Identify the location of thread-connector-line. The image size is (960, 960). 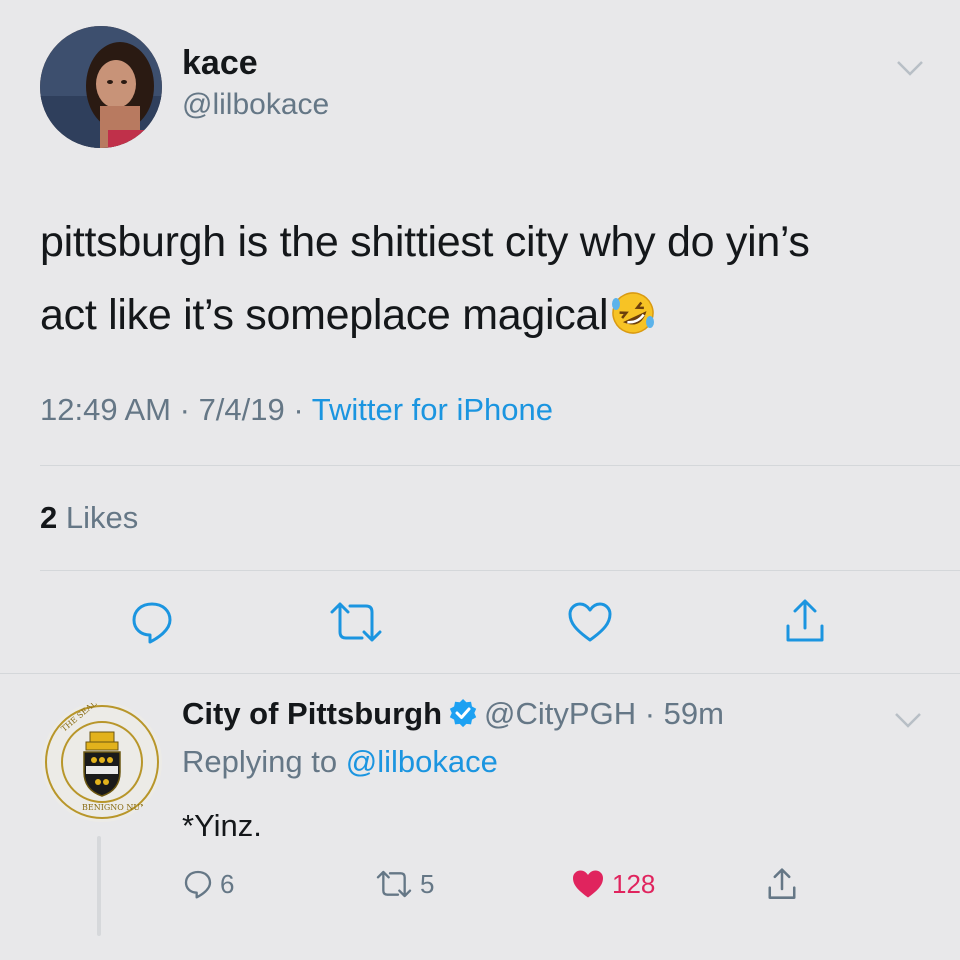
(99, 886).